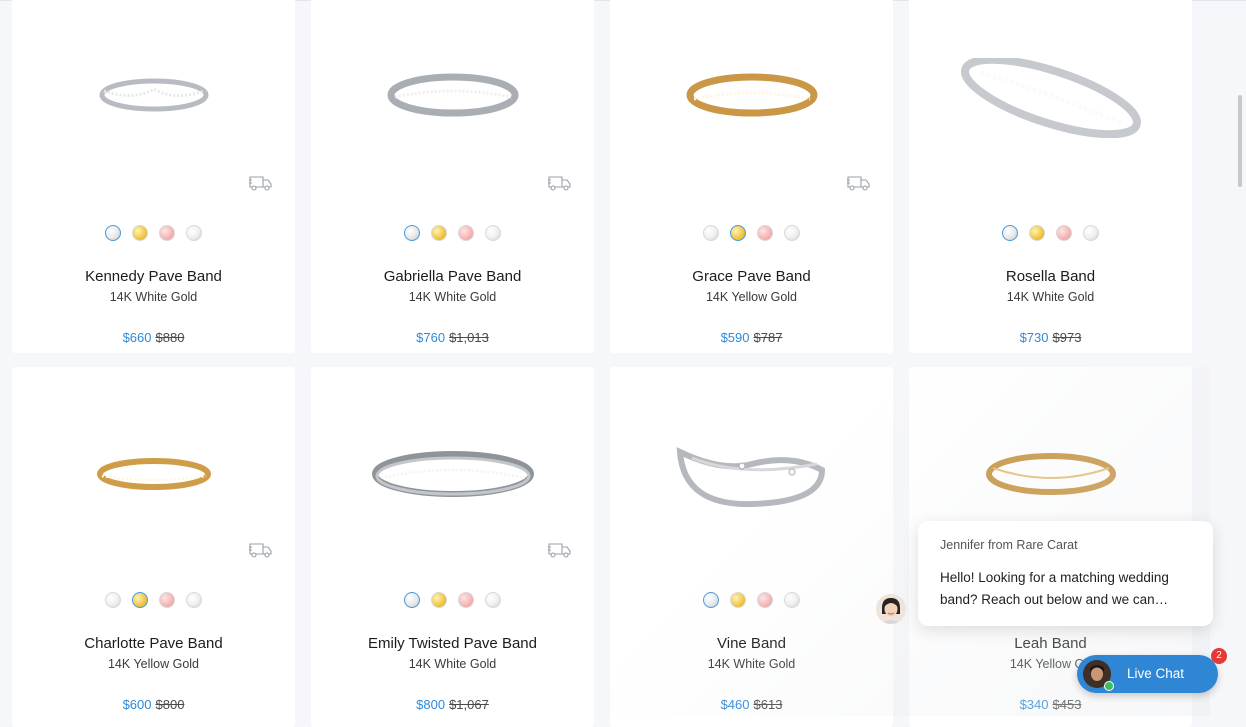 The height and width of the screenshot is (727, 1246). Describe the element at coordinates (1050, 704) in the screenshot. I see `product-price: $340 $453` at that location.